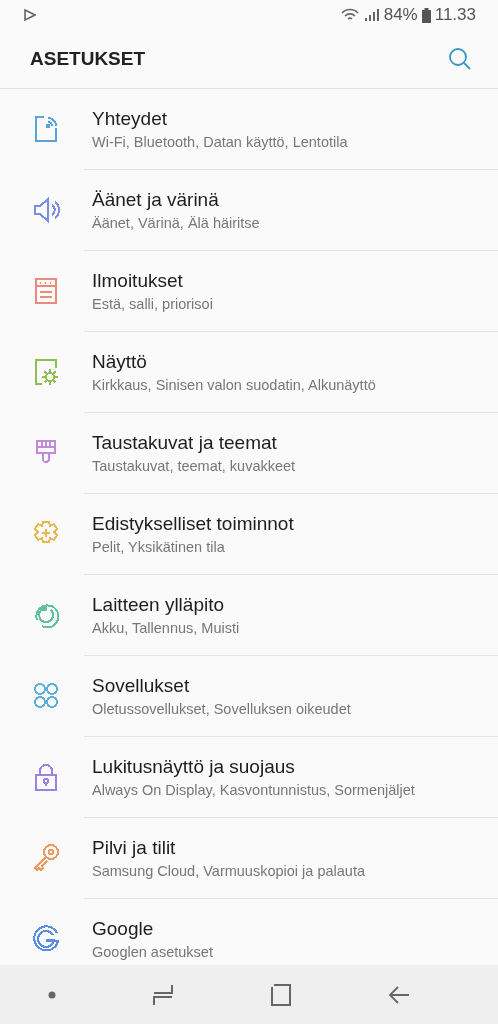 The image size is (498, 1024). I want to click on item-subtitle: Samsung Cloud, Varmuuskopioi ja palauta, so click(228, 871).